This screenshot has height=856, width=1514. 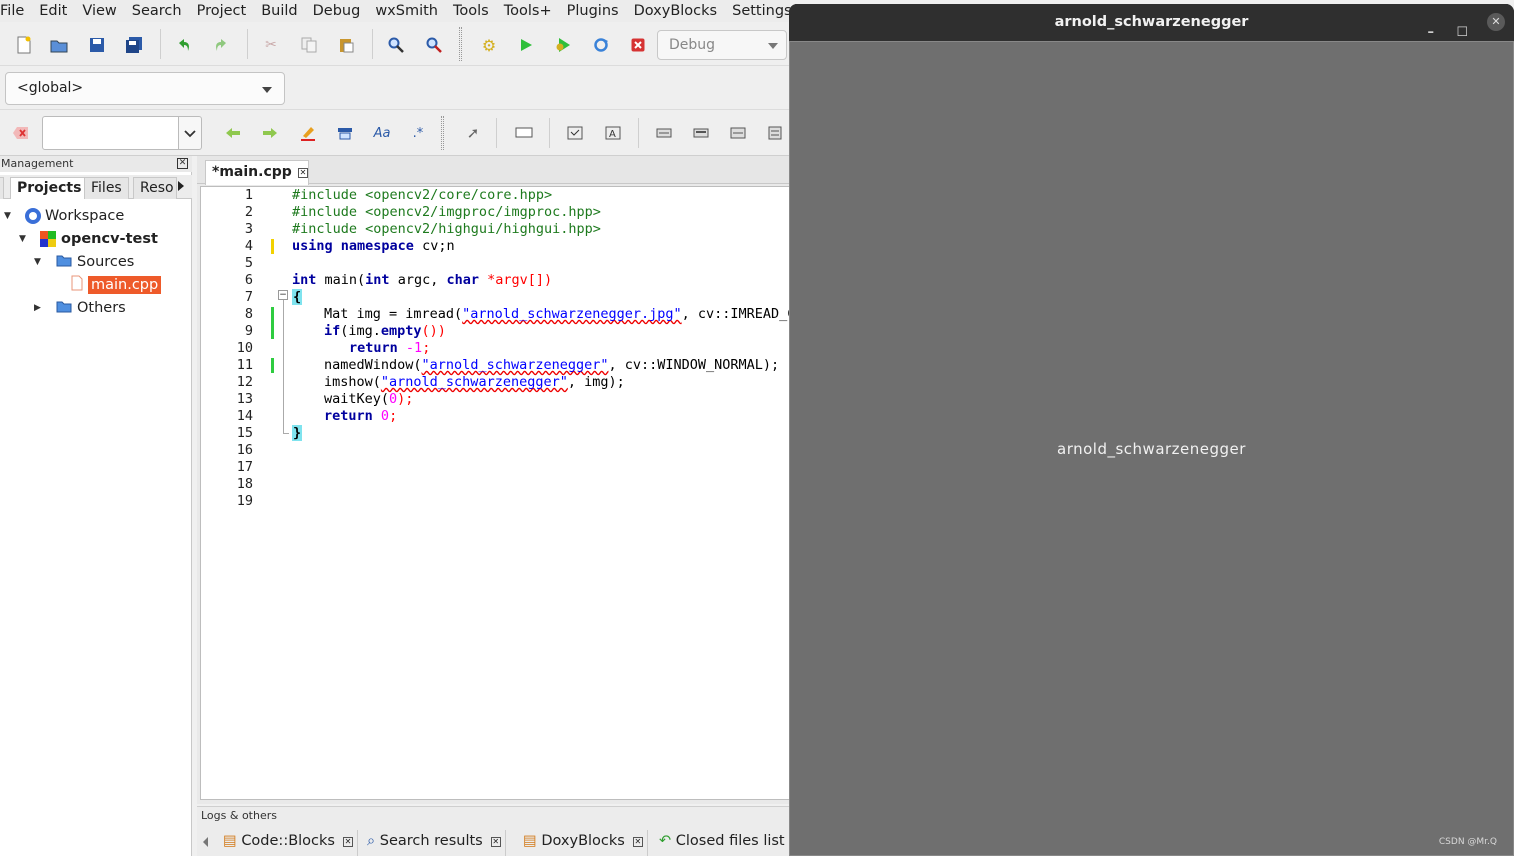 What do you see at coordinates (16, 11) in the screenshot?
I see `menu-file: File` at bounding box center [16, 11].